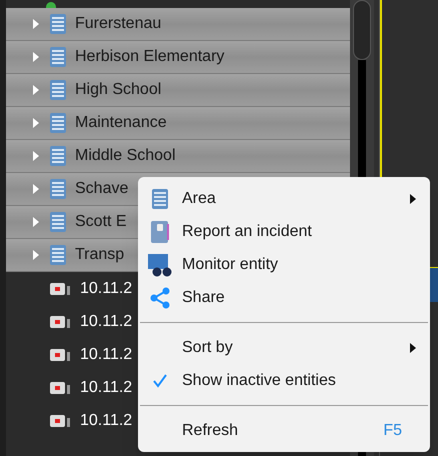 This screenshot has width=438, height=456. Describe the element at coordinates (284, 231) in the screenshot. I see `menu-item: Report an incident` at that location.